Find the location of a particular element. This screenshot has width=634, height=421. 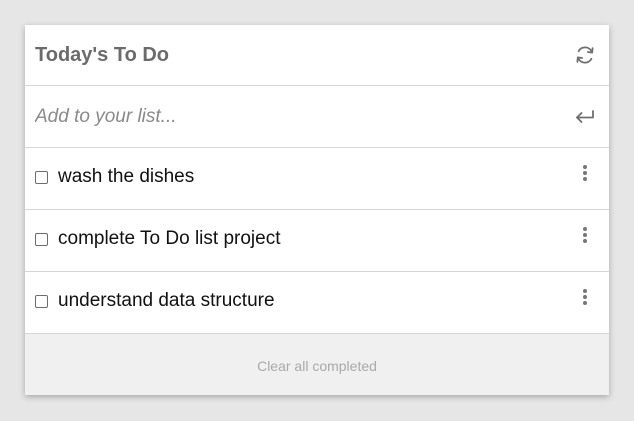

page-title: Today's To Do is located at coordinates (102, 55).